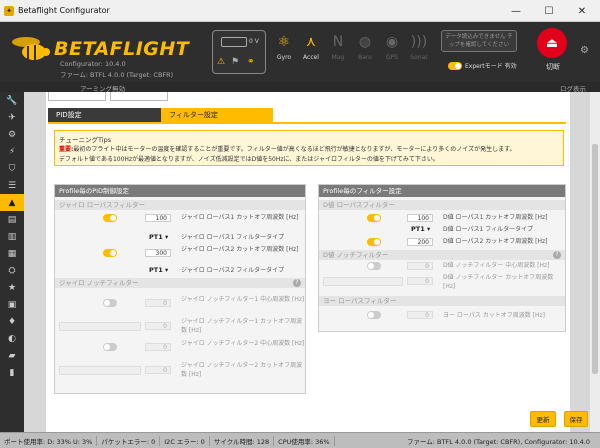 This screenshot has width=600, height=448. Describe the element at coordinates (104, 115) in the screenshot. I see `tab-pid-settings: PID設定` at that location.